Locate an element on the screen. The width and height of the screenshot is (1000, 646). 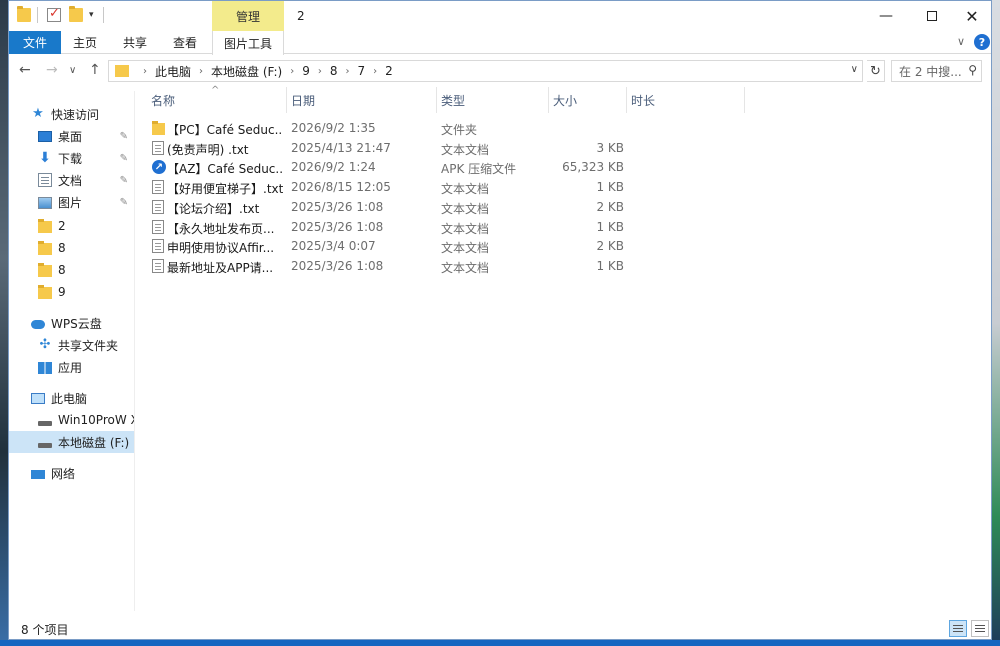
nav-label: Win10ProW X is located at coordinates (96, 420).